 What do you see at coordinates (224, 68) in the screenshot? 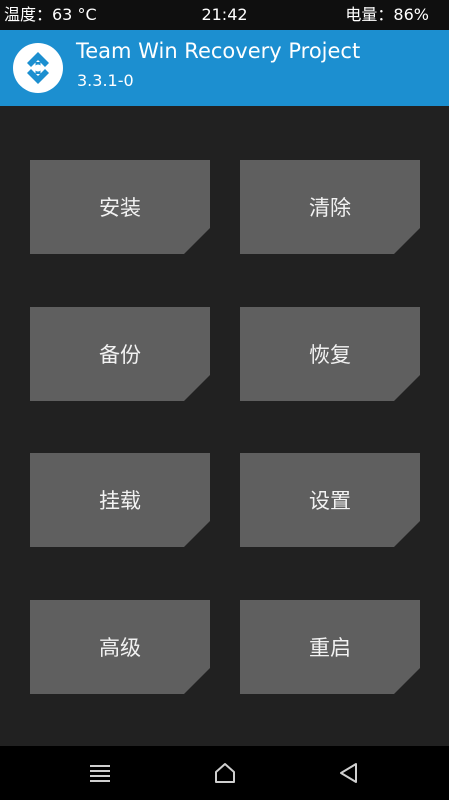
I see `app-header: Team Win Recovery Project 3.3.1-0` at bounding box center [224, 68].